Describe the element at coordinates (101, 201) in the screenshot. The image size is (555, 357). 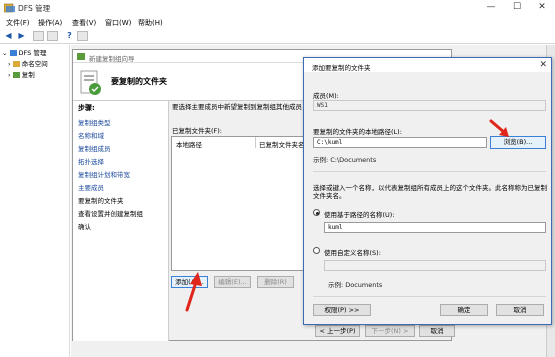
I see `step-current: 要复制的文件夹` at that location.